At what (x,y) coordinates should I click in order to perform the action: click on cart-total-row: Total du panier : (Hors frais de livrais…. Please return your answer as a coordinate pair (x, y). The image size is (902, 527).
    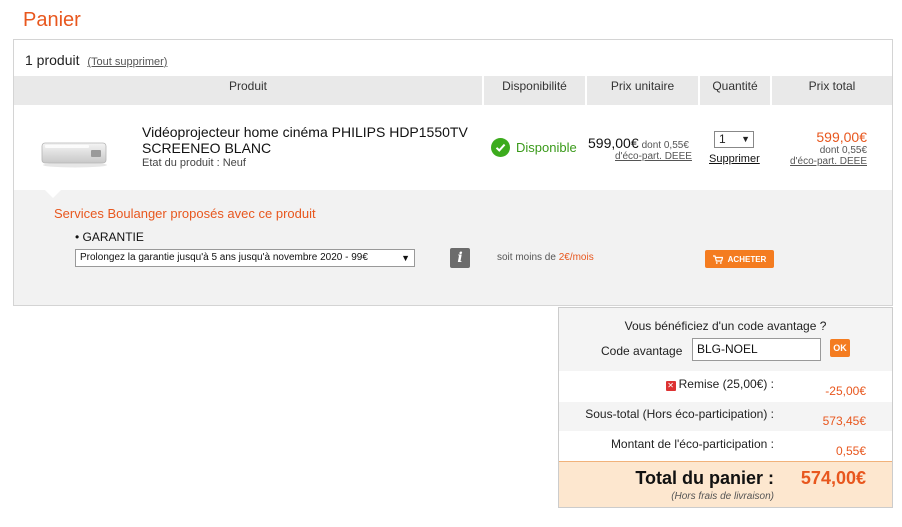
    Looking at the image, I should click on (725, 484).